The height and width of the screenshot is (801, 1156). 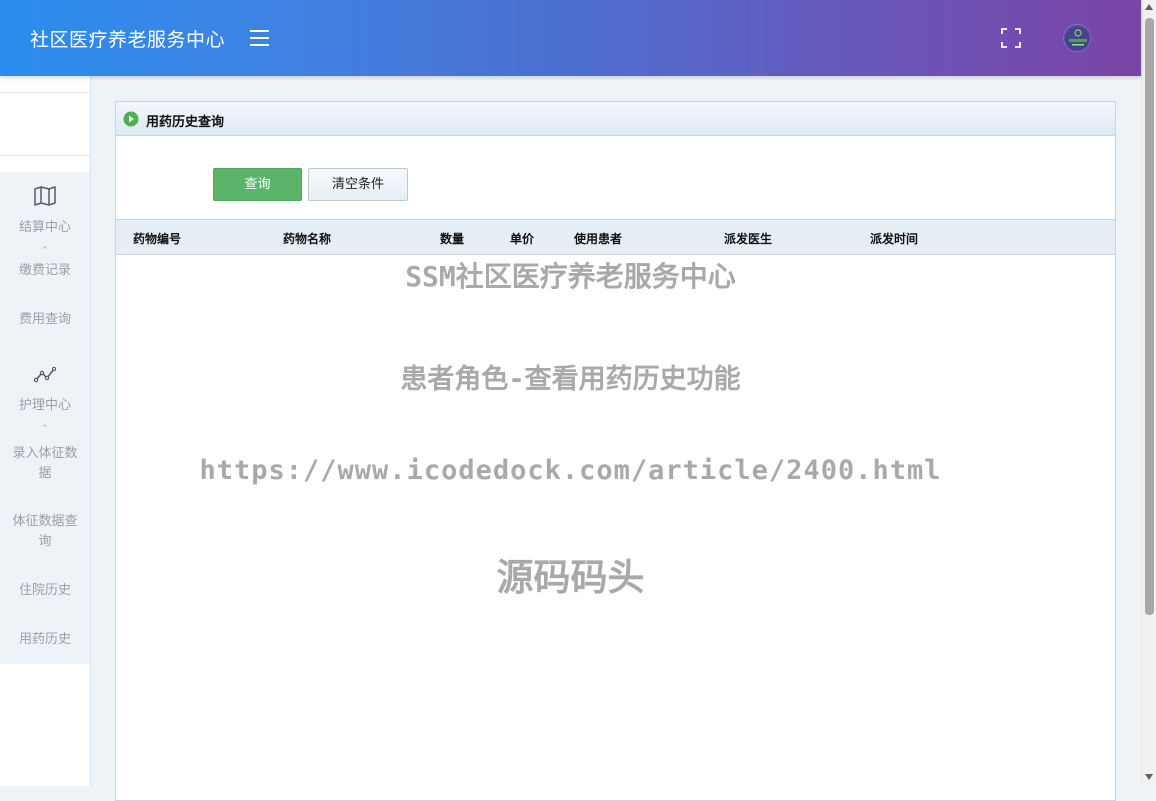 I want to click on map-icon, so click(x=45, y=198).